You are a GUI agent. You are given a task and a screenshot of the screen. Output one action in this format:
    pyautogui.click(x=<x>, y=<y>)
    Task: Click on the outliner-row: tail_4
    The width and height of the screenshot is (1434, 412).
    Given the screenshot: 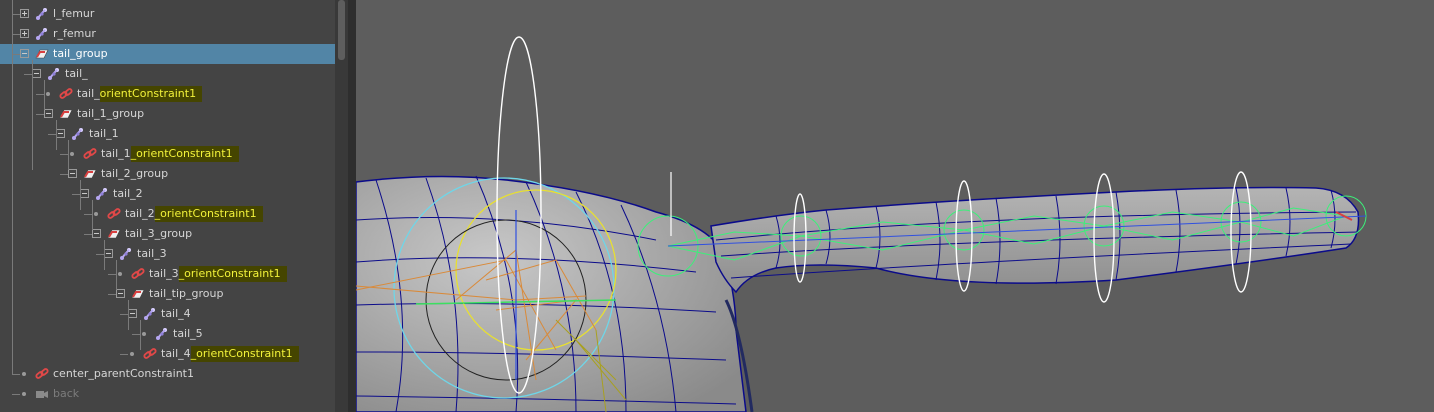 What is the action you would take?
    pyautogui.click(x=167, y=314)
    